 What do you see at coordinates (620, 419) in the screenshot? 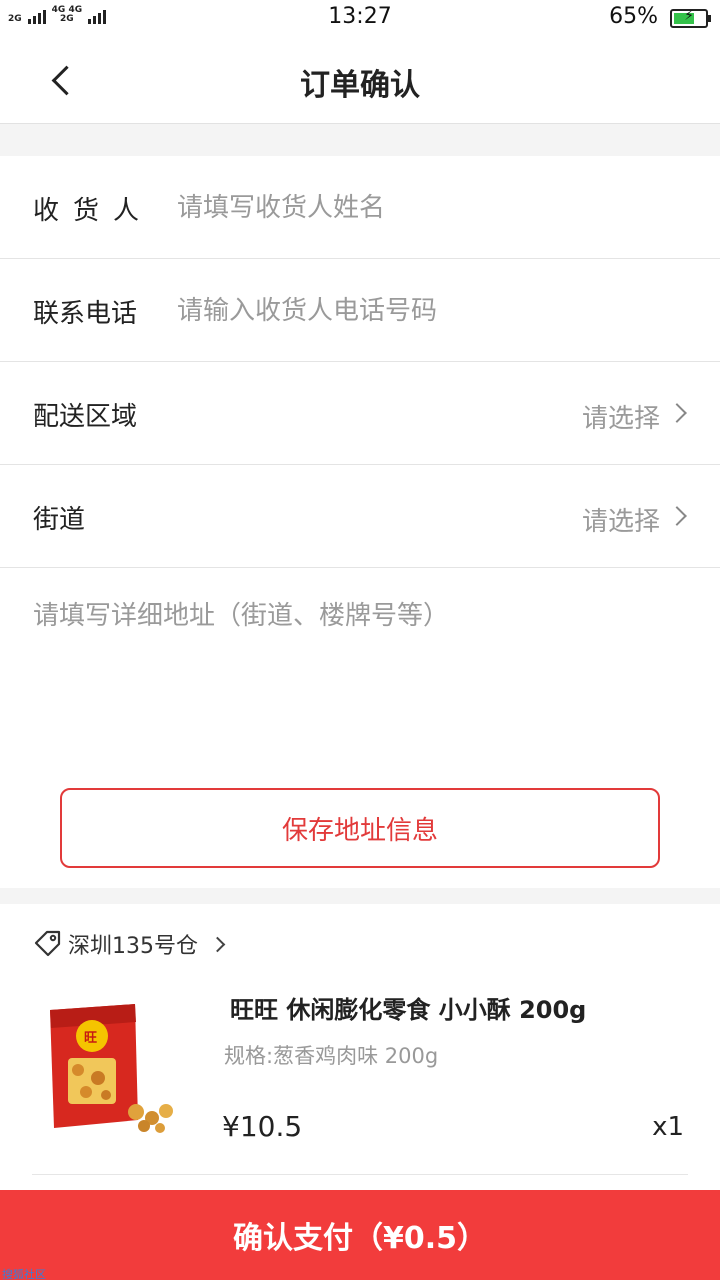
I see `area-value: 请选择` at bounding box center [620, 419].